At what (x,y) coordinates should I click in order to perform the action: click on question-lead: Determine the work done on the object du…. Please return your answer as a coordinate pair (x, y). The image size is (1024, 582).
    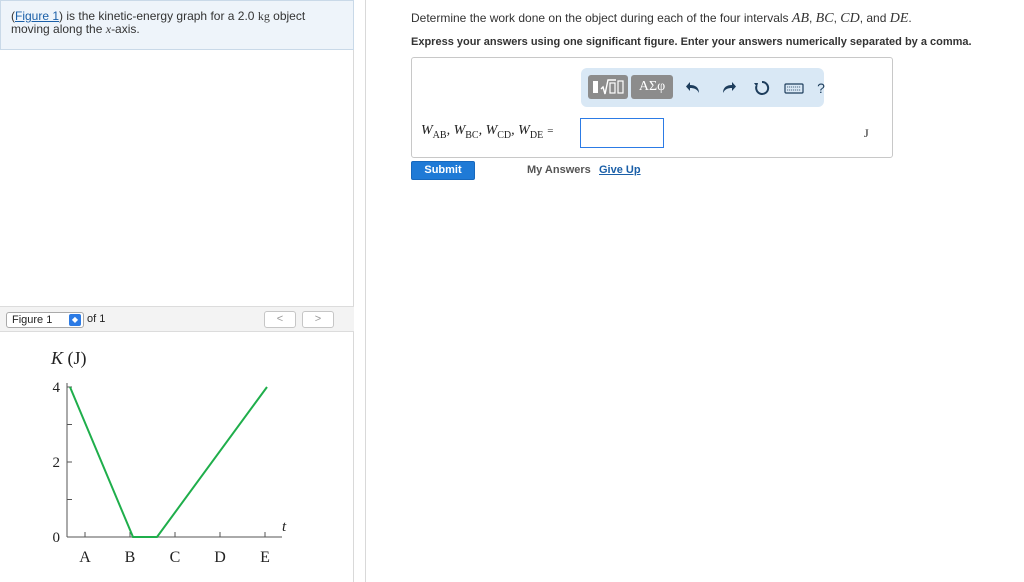
    Looking at the image, I should click on (601, 18).